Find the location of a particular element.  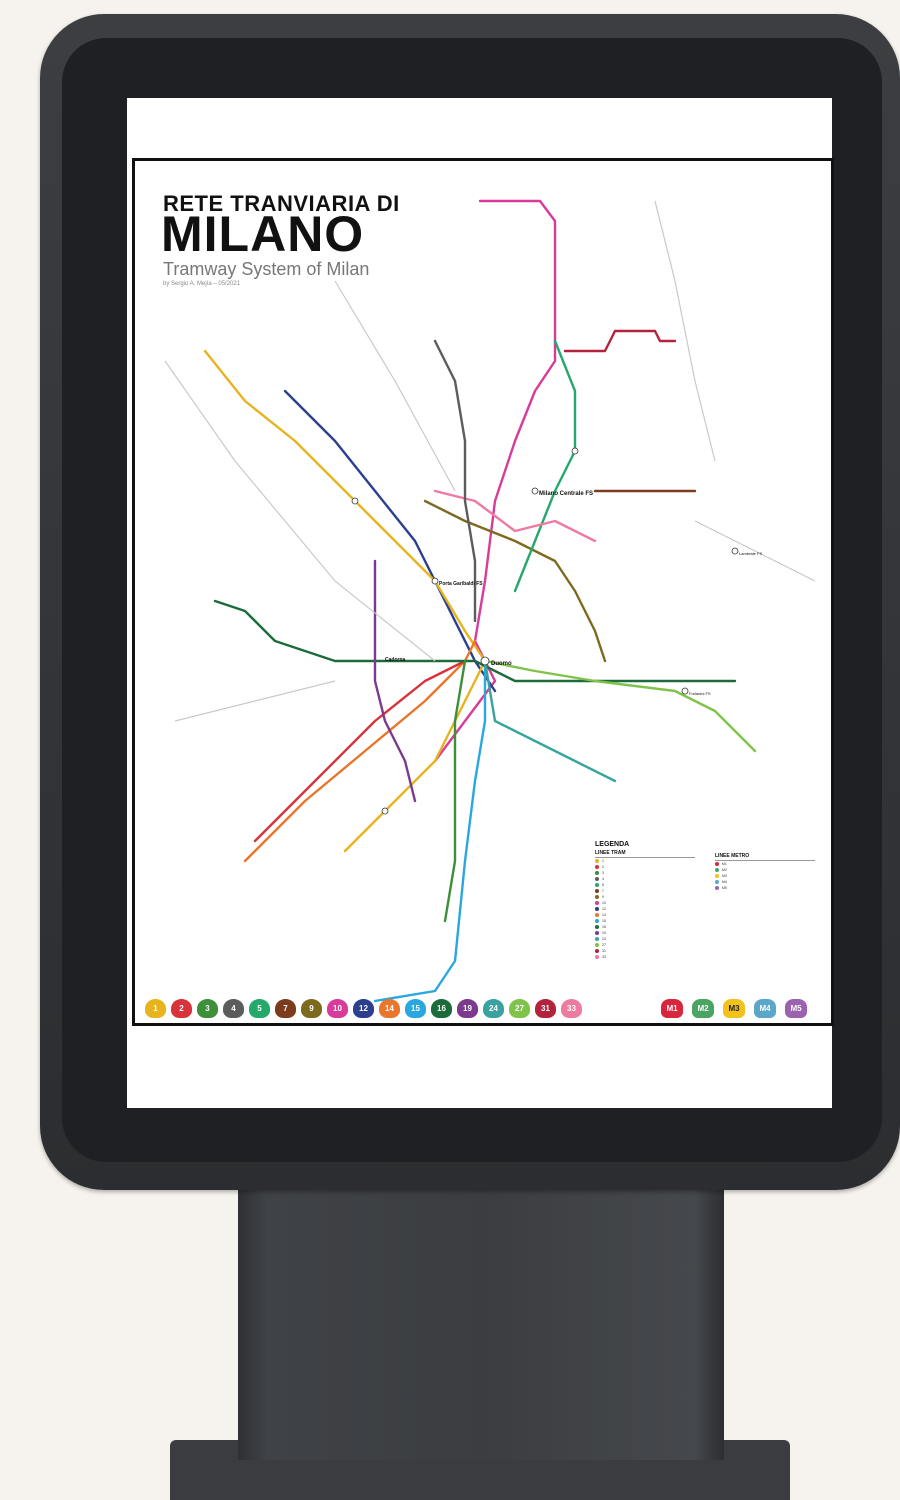

legend-line-label: 12 is located at coordinates (604, 909).